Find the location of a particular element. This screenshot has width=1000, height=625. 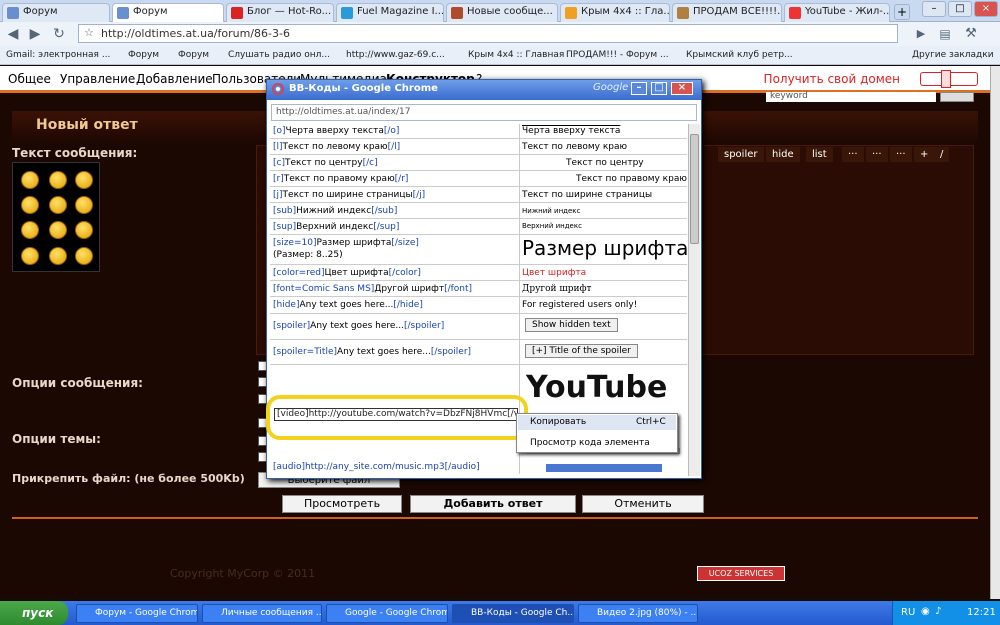

browser-tab-1: Форум is located at coordinates (168, 12).